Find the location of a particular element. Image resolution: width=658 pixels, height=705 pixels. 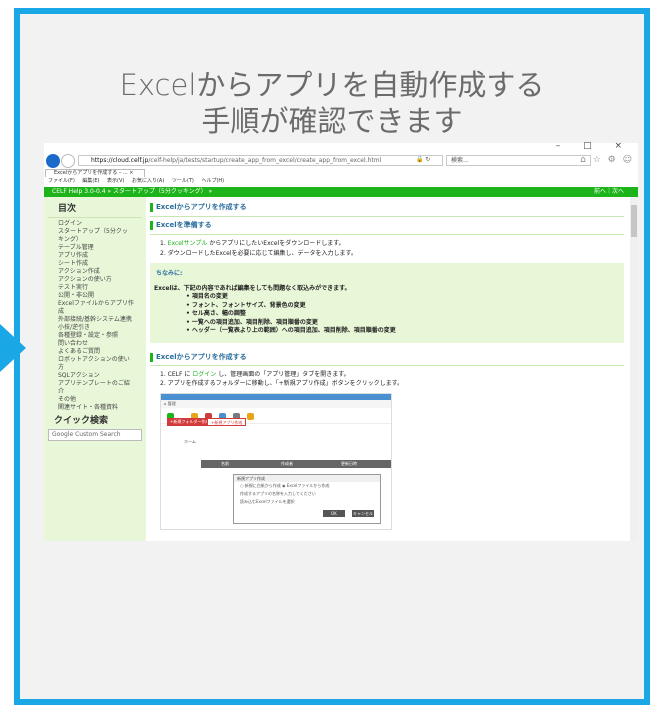

modal-options: ○ 新規に白紙から作成 ◉ Excelファイルから作成 is located at coordinates (307, 486).